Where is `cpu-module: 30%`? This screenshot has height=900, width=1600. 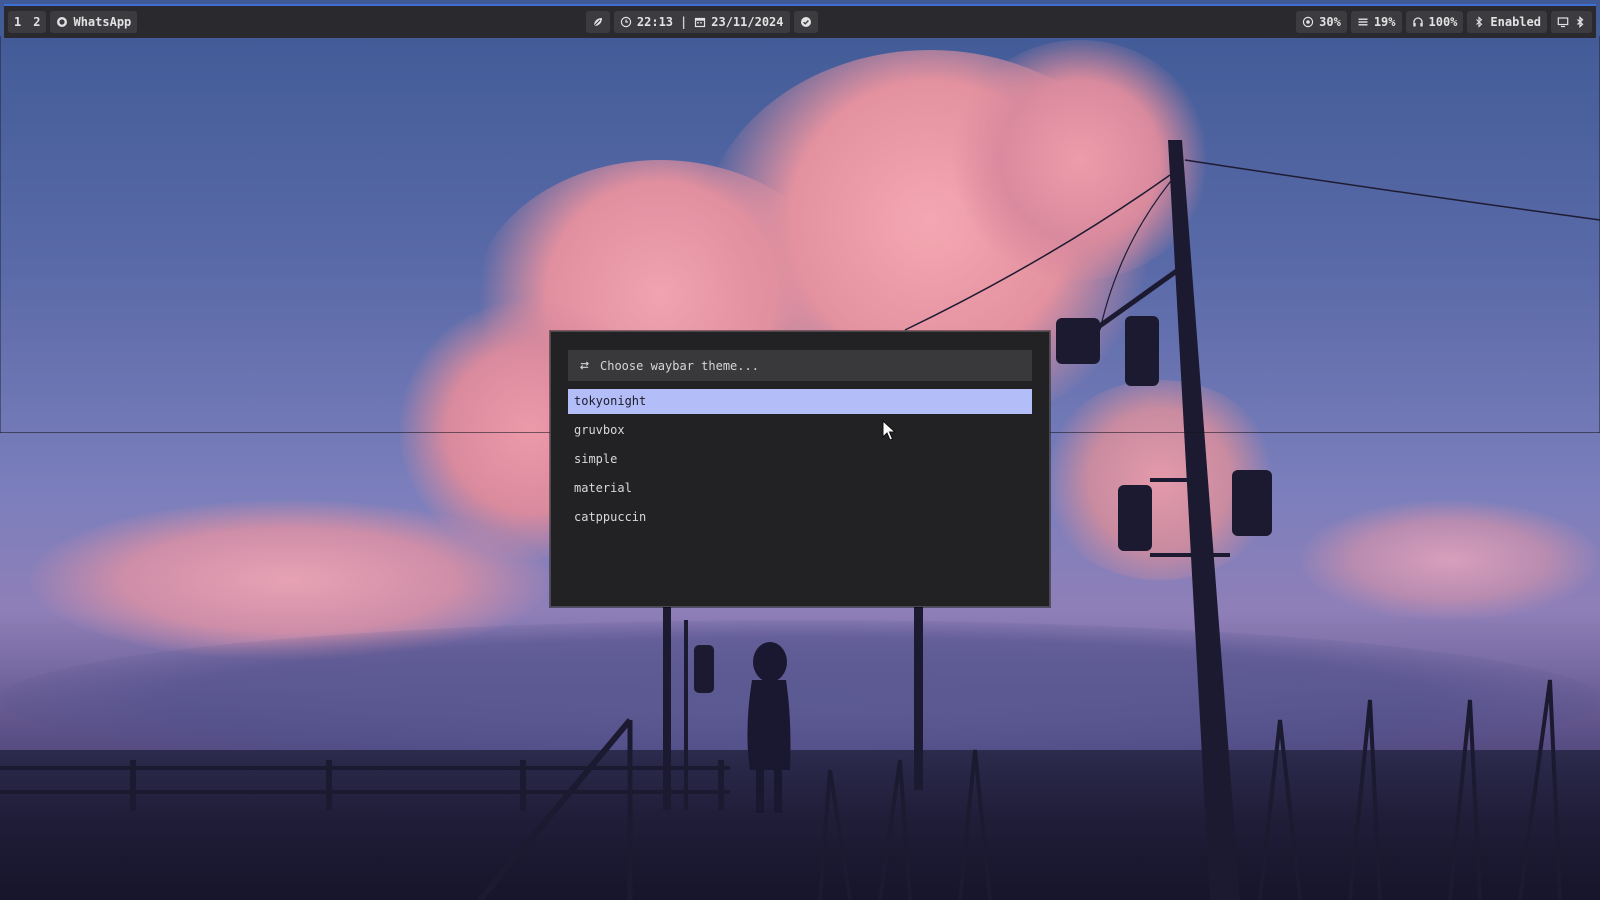 cpu-module: 30% is located at coordinates (1321, 22).